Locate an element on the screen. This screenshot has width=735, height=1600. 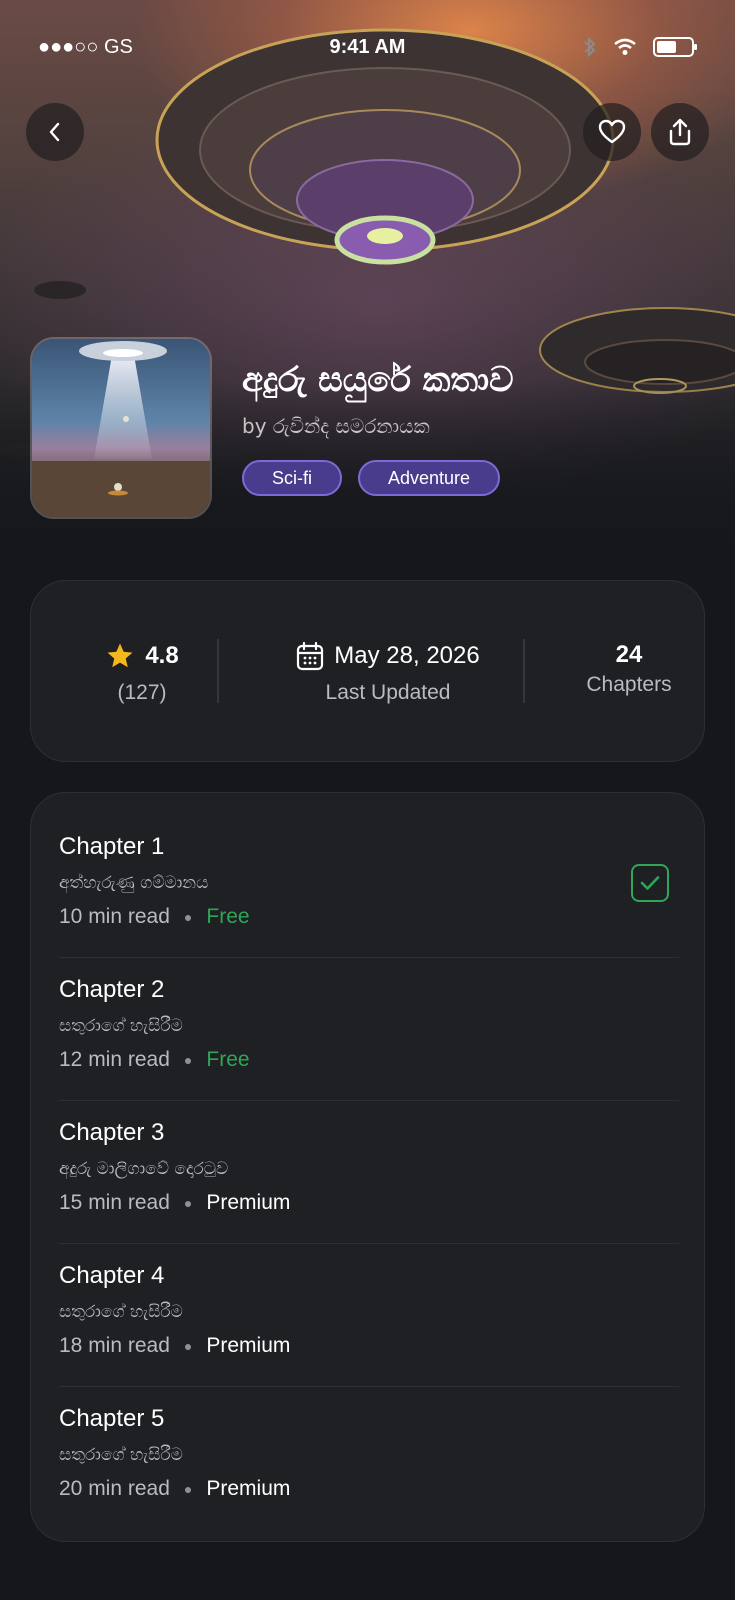
updated-stat: May 28, 2026 Last Updated is located at coordinates (388, 673).